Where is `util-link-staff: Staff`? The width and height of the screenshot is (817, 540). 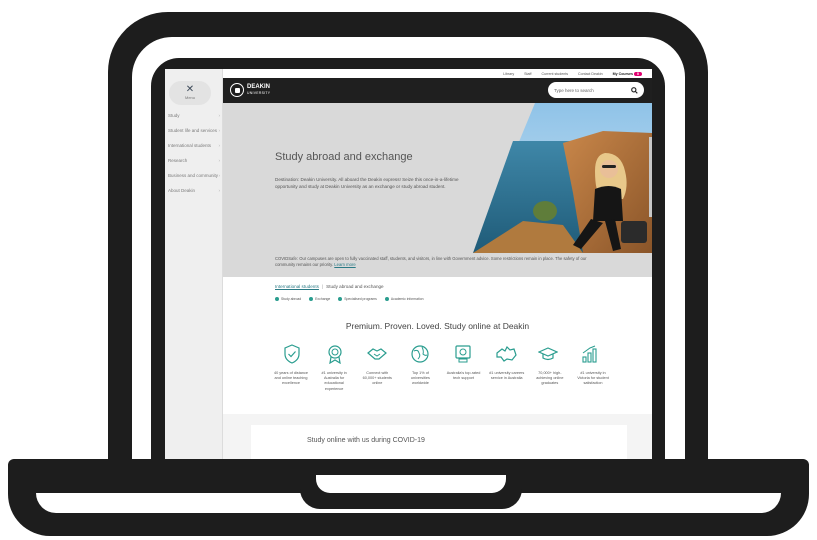
util-link-staff: Staff is located at coordinates (527, 74).